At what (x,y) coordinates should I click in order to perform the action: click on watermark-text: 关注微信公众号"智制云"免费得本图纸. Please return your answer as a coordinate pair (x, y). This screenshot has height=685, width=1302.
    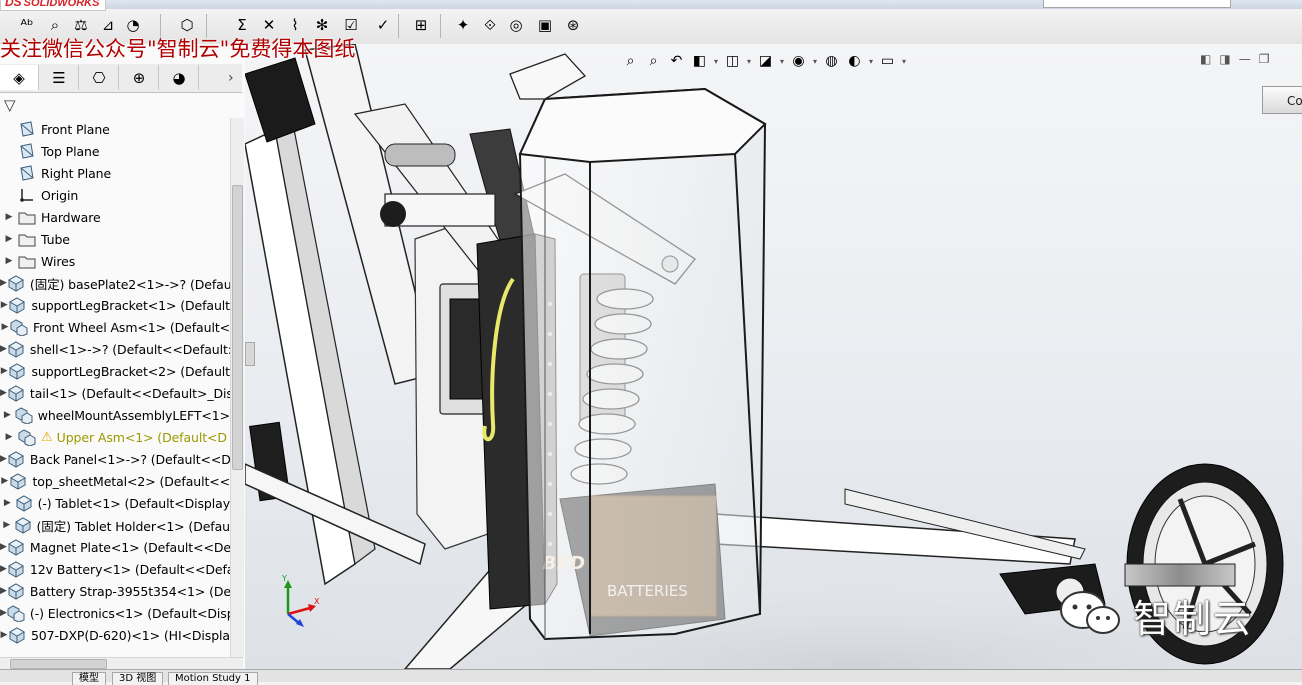
    Looking at the image, I should click on (178, 49).